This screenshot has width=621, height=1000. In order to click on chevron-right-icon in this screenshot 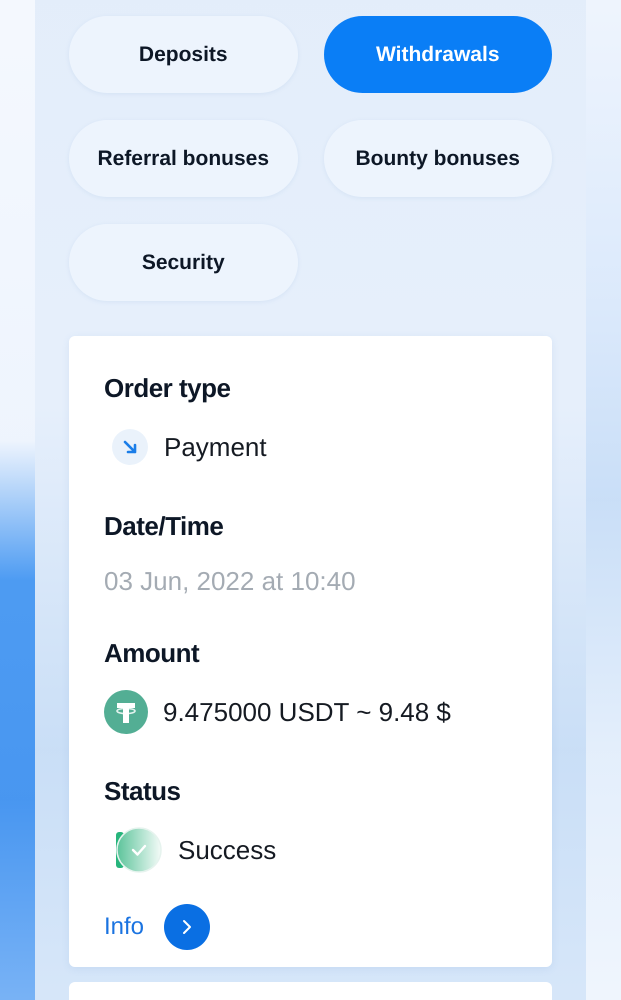, I will do `click(187, 927)`.